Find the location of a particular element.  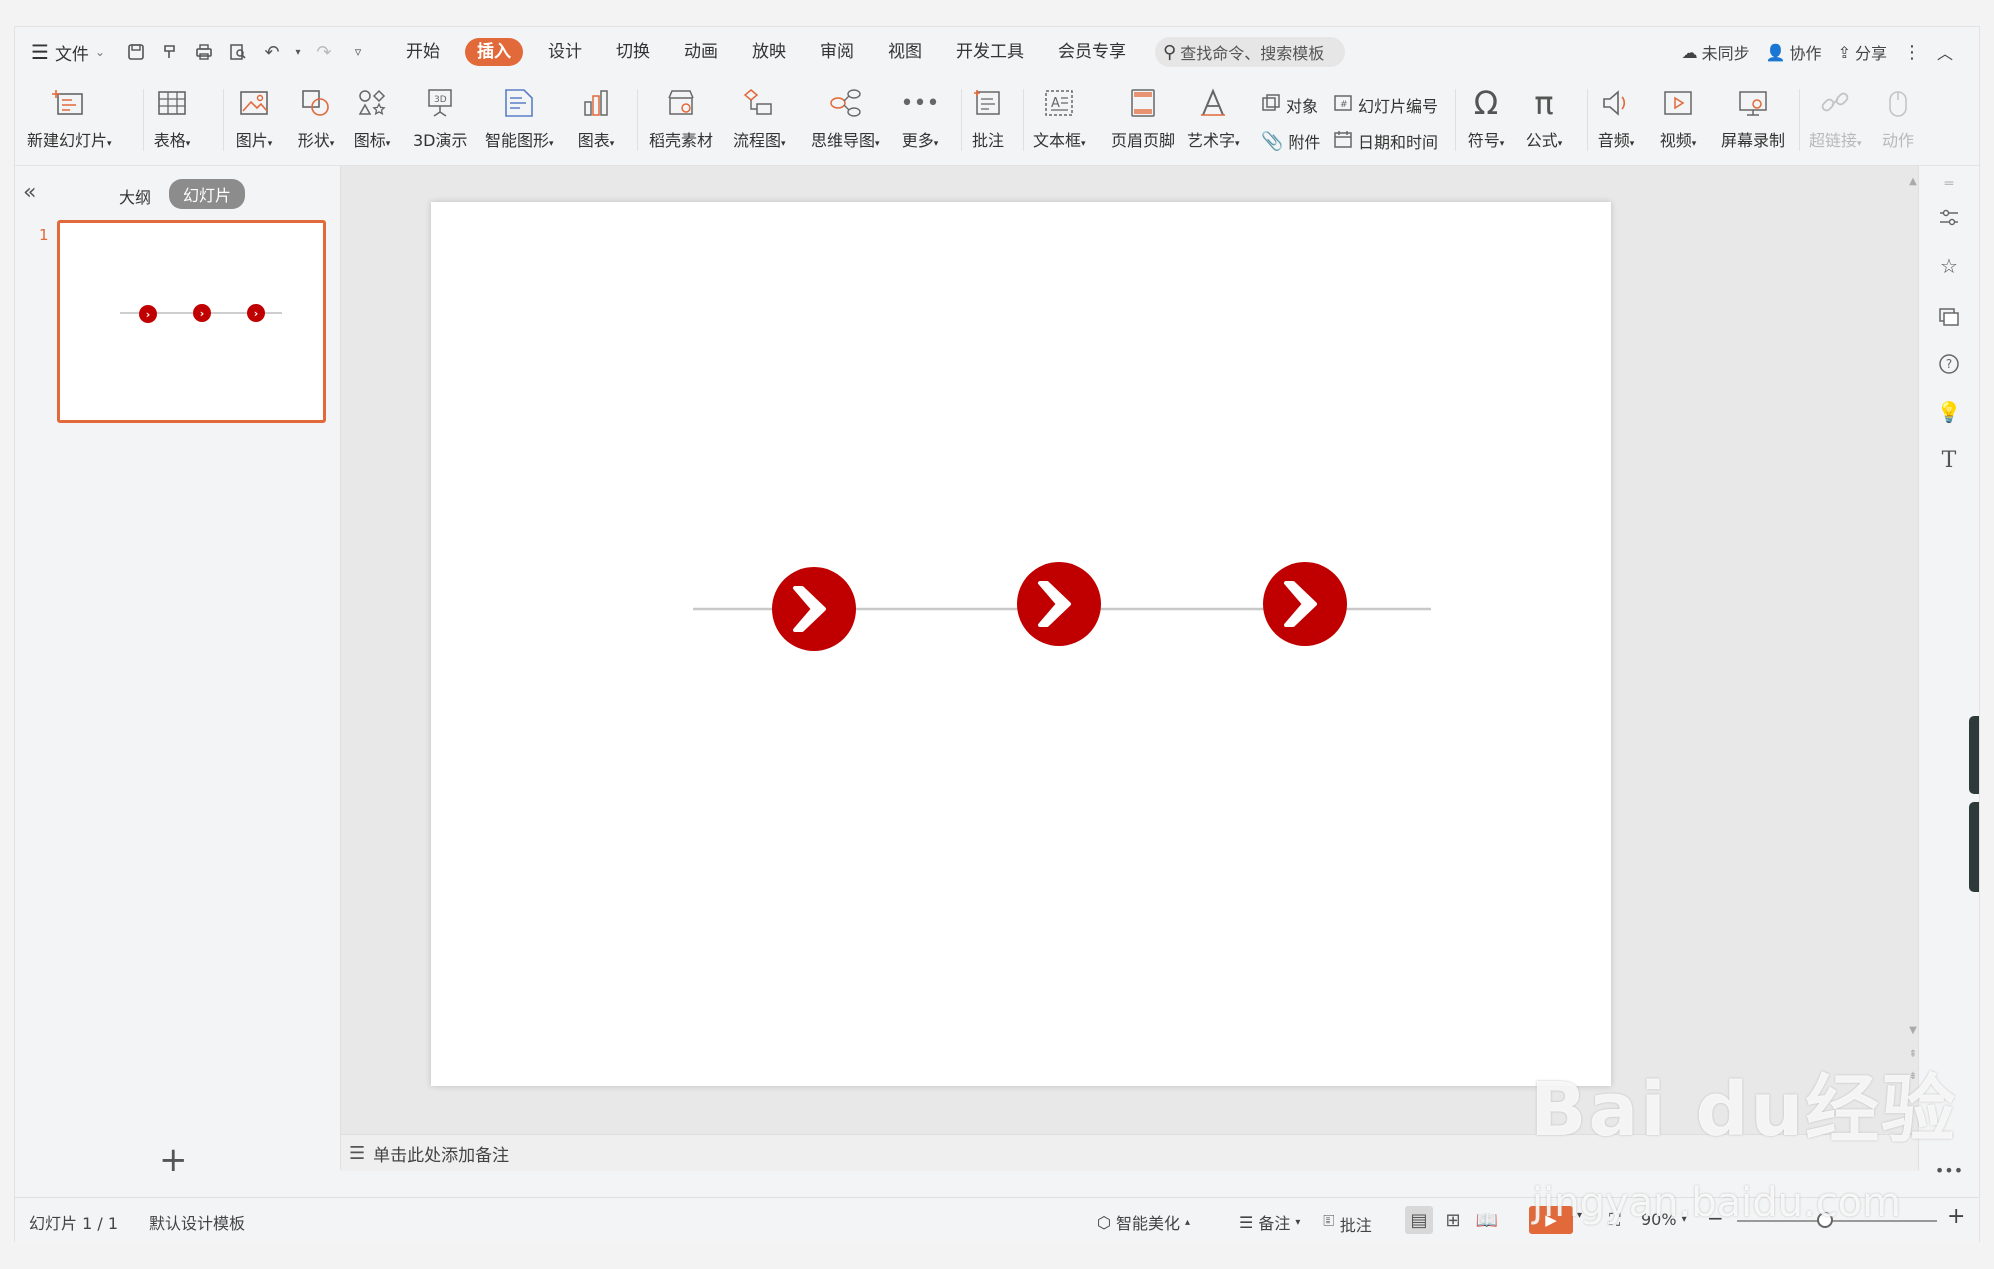

stock-material-button: 稻壳素材 is located at coordinates (681, 117).